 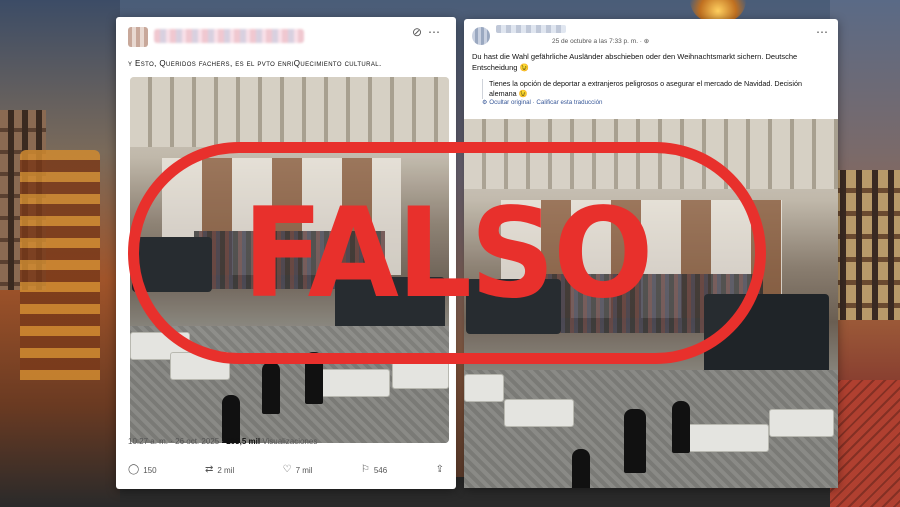 What do you see at coordinates (150, 470) in the screenshot?
I see `reply-count: 150` at bounding box center [150, 470].